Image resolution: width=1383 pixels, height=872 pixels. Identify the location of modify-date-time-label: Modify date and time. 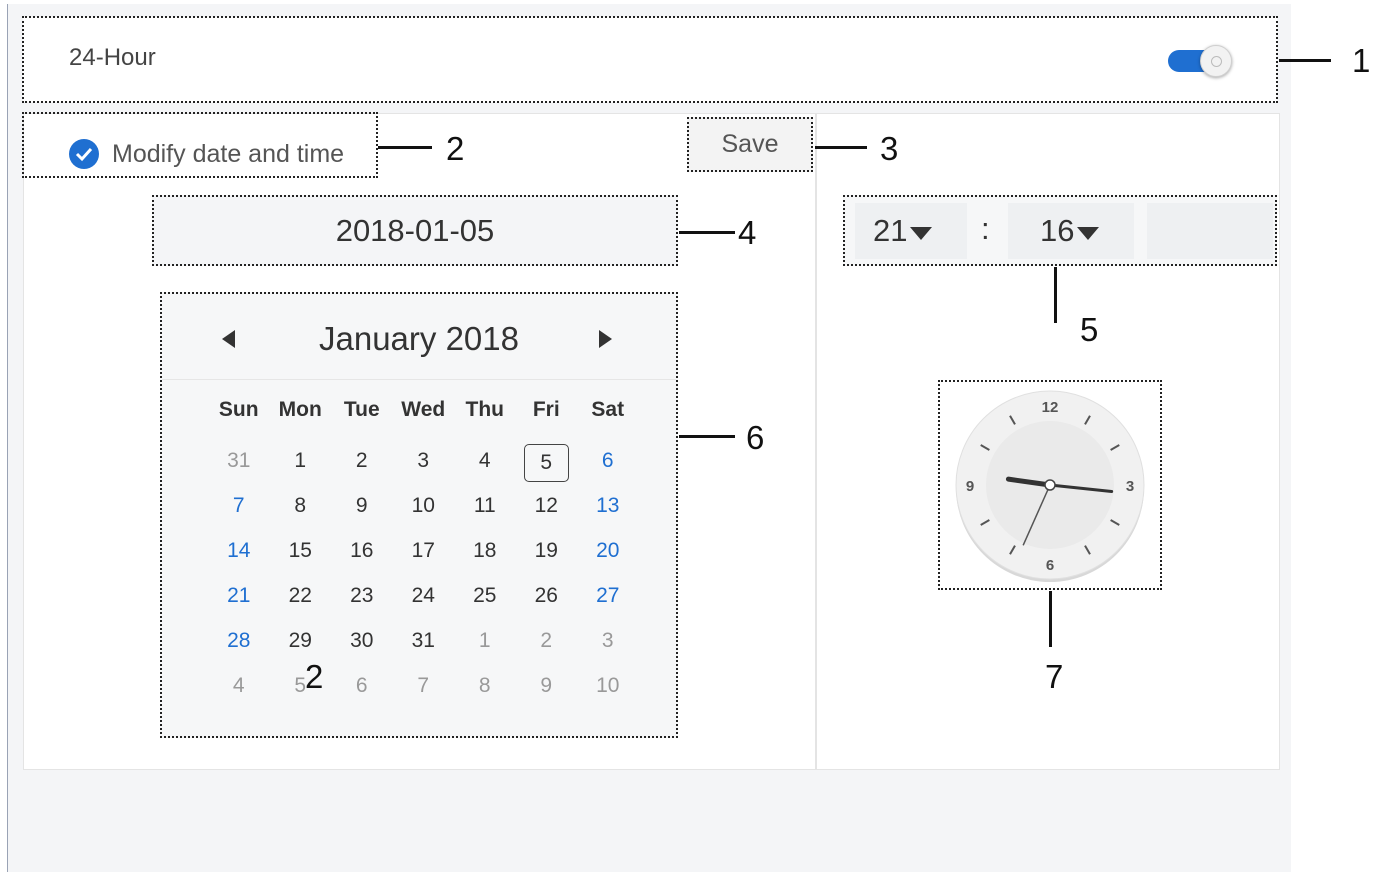
(228, 154).